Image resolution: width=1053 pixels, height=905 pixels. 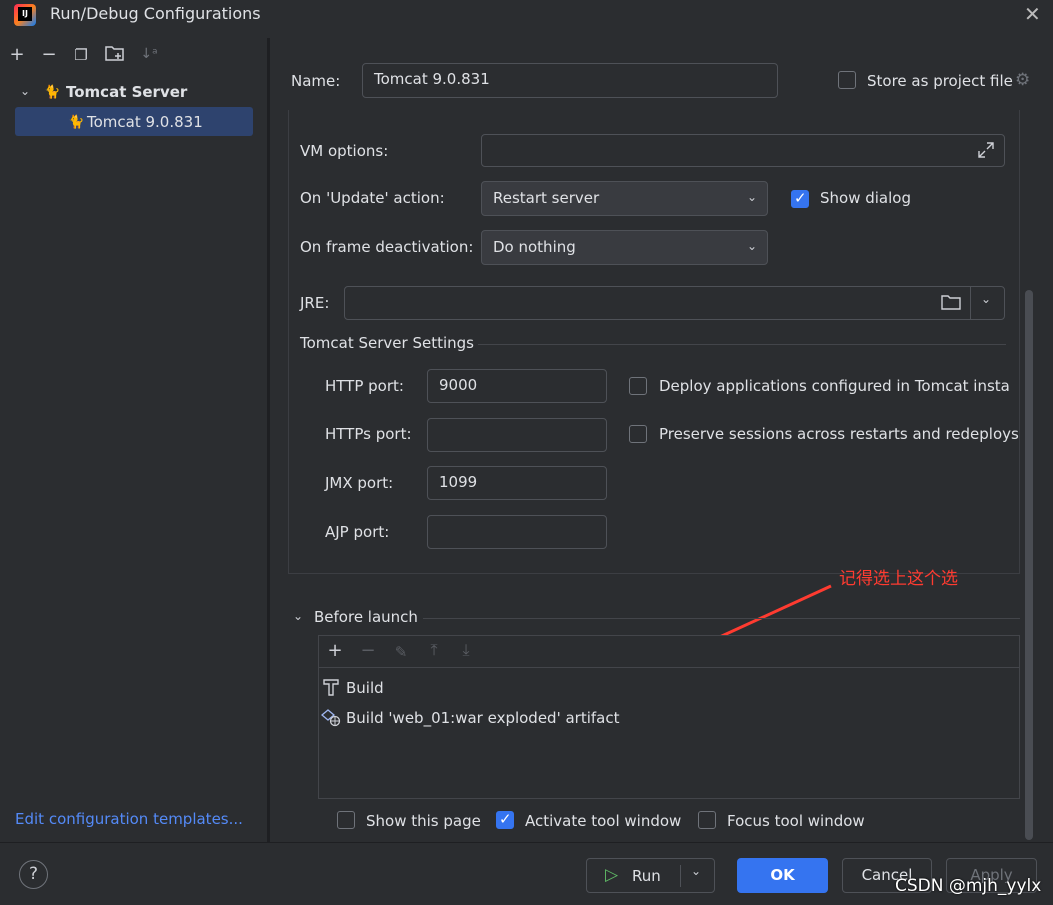 What do you see at coordinates (359, 483) in the screenshot?
I see `jmx-port-label: JMX port:` at bounding box center [359, 483].